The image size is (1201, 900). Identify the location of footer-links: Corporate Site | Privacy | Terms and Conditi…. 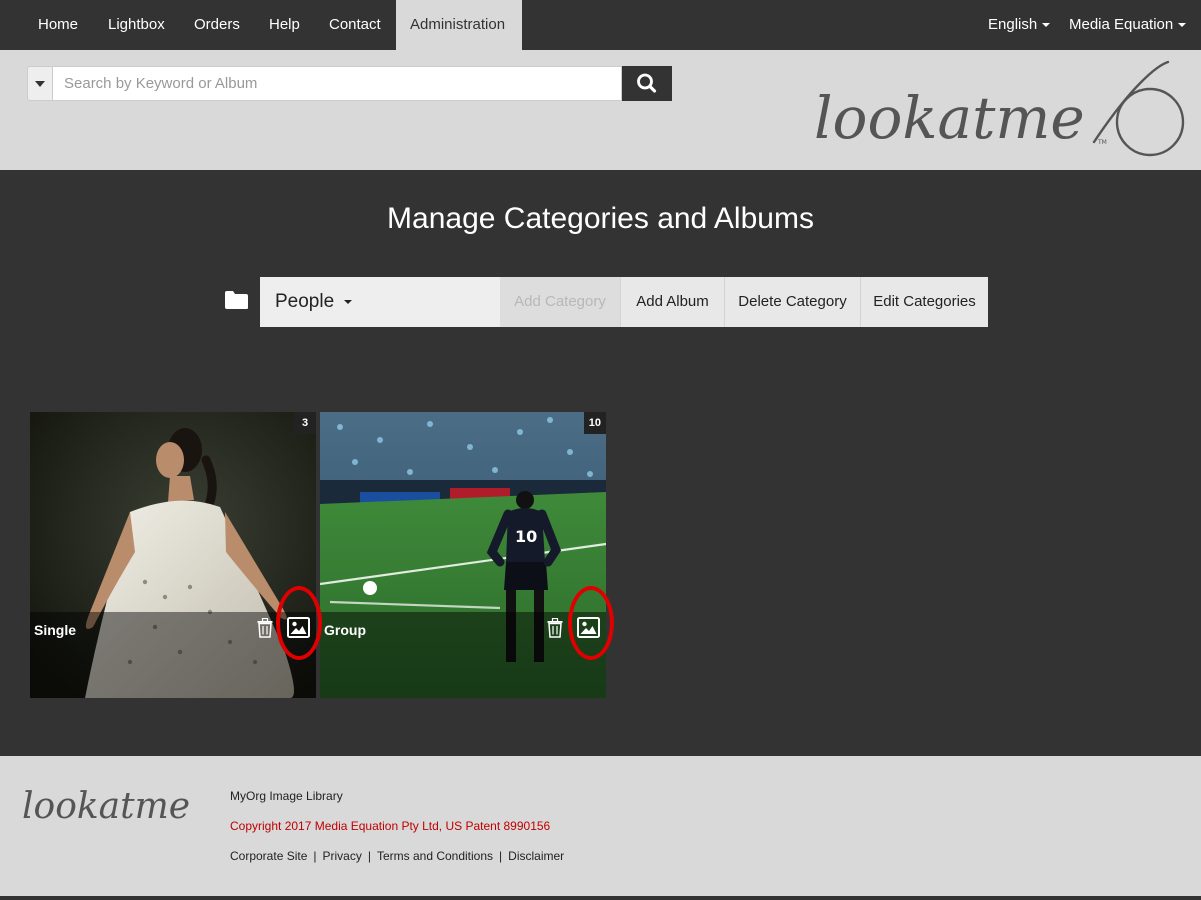
(397, 856).